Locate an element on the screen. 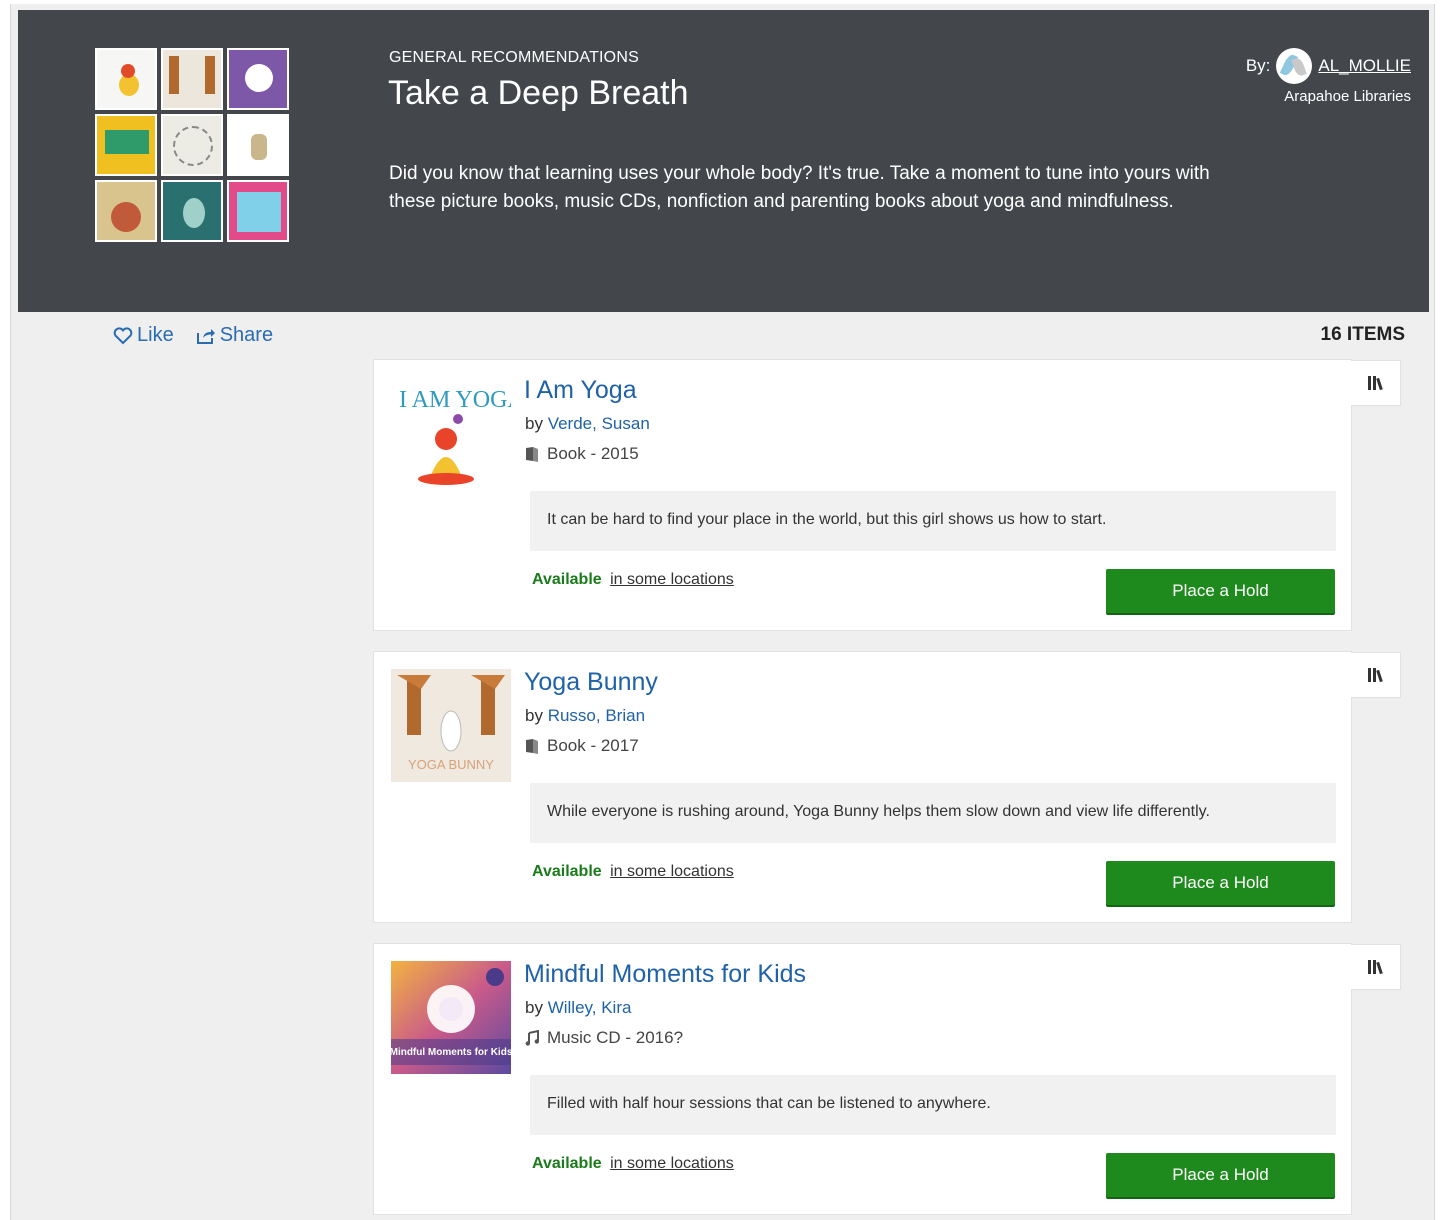  like-label: Like is located at coordinates (155, 335).